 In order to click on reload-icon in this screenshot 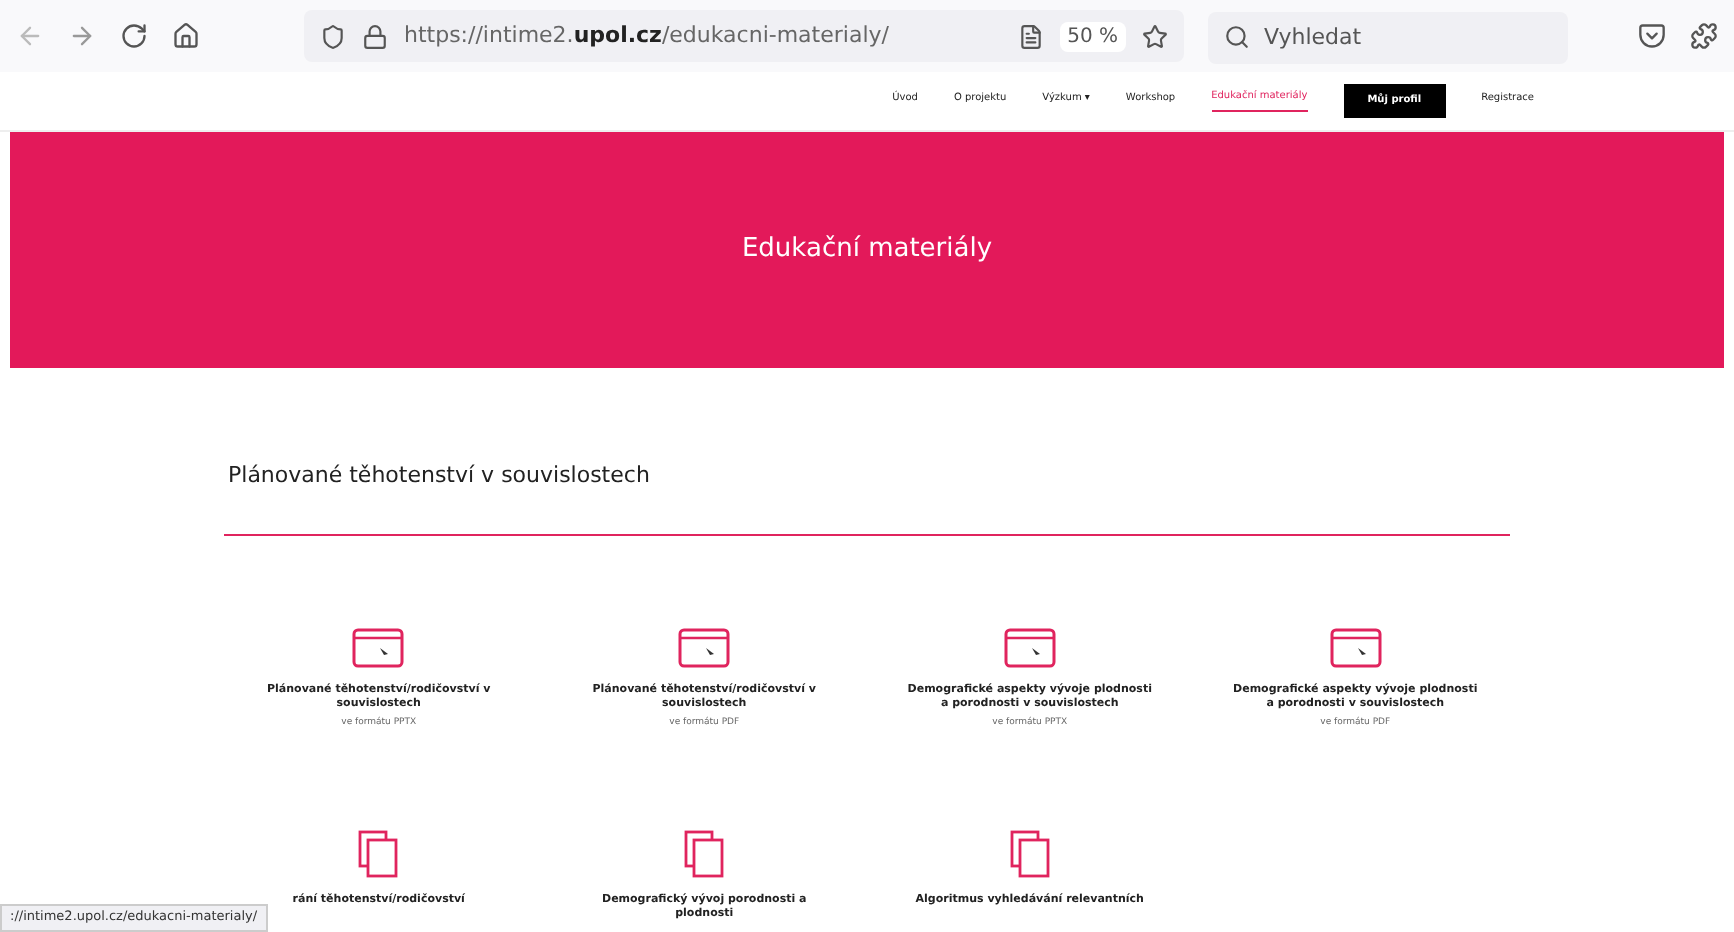, I will do `click(134, 36)`.